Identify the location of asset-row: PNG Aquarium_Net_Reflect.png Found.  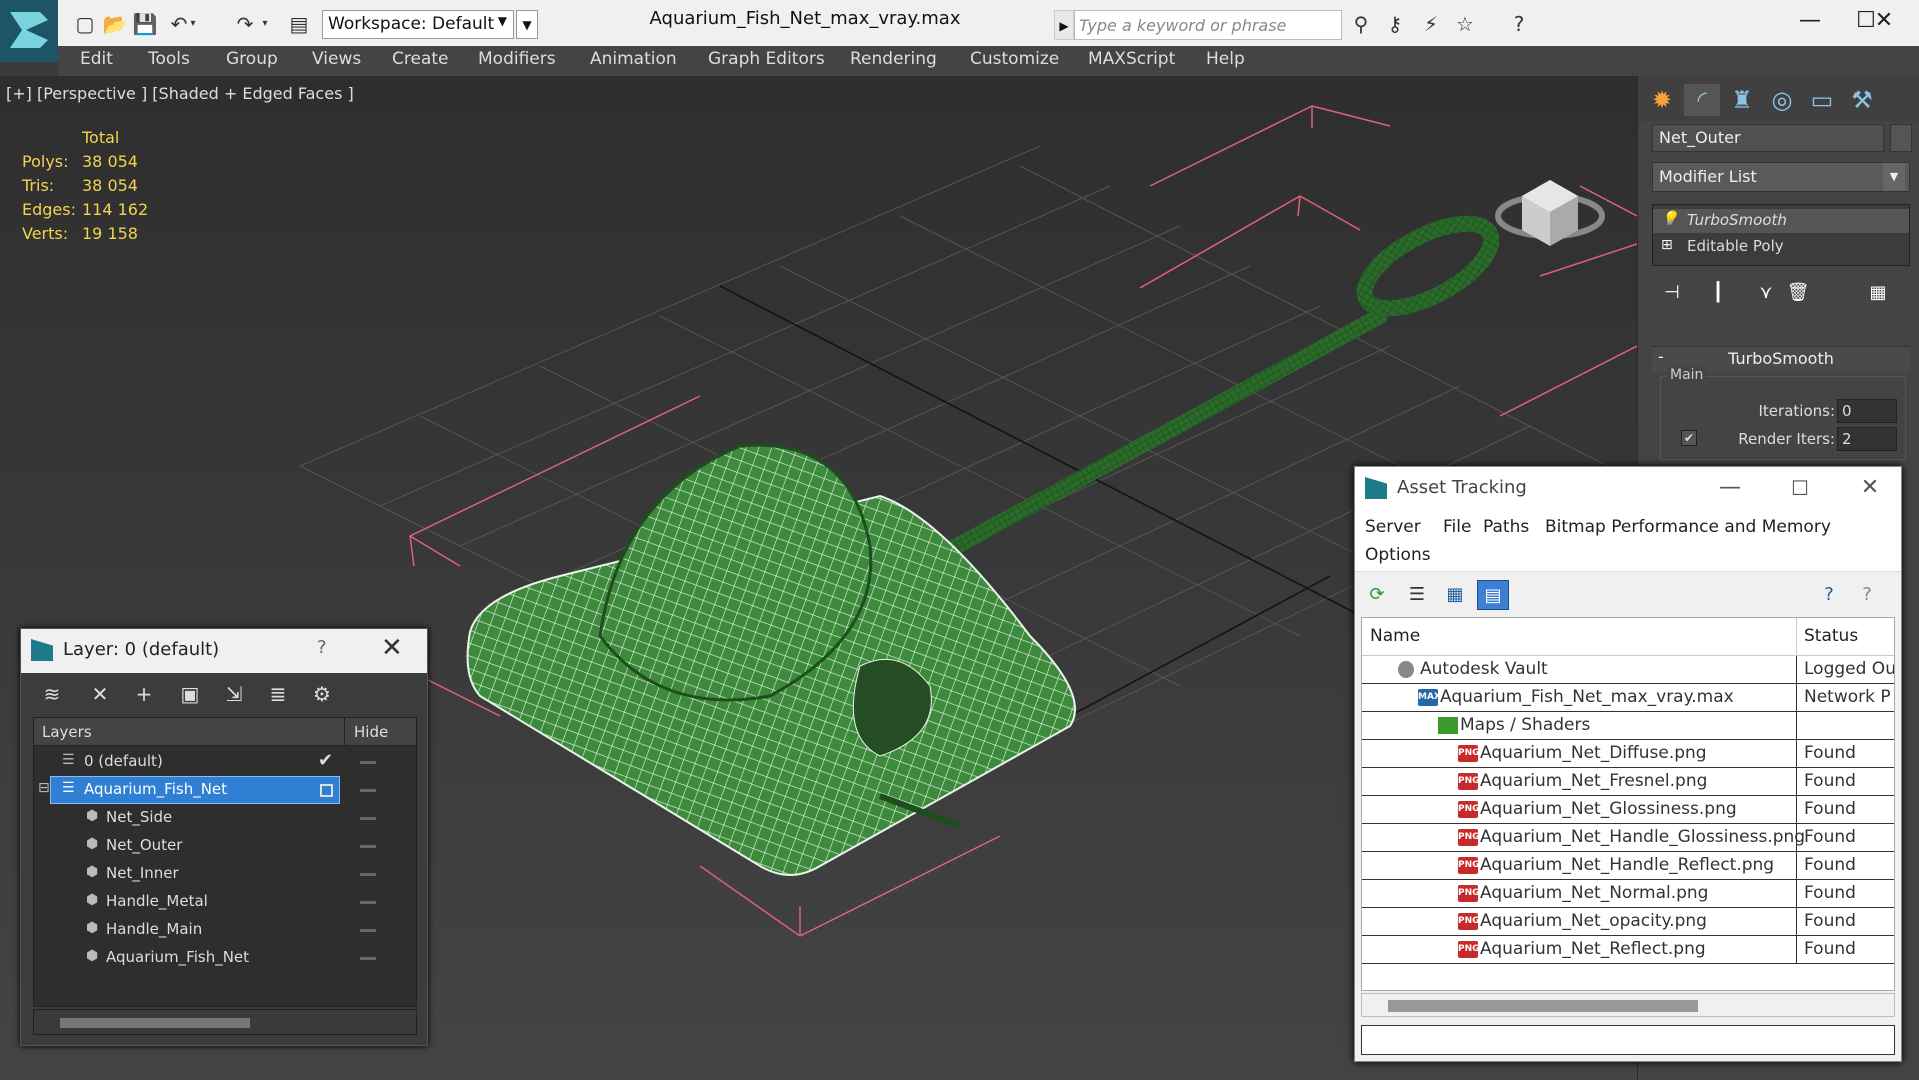
(1628, 950).